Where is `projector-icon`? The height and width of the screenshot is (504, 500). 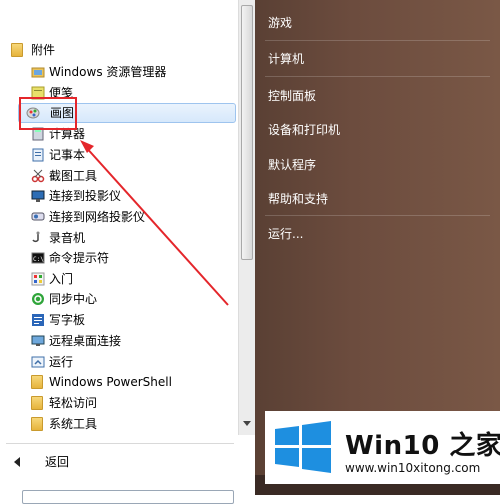
projector-icon is located at coordinates (38, 196).